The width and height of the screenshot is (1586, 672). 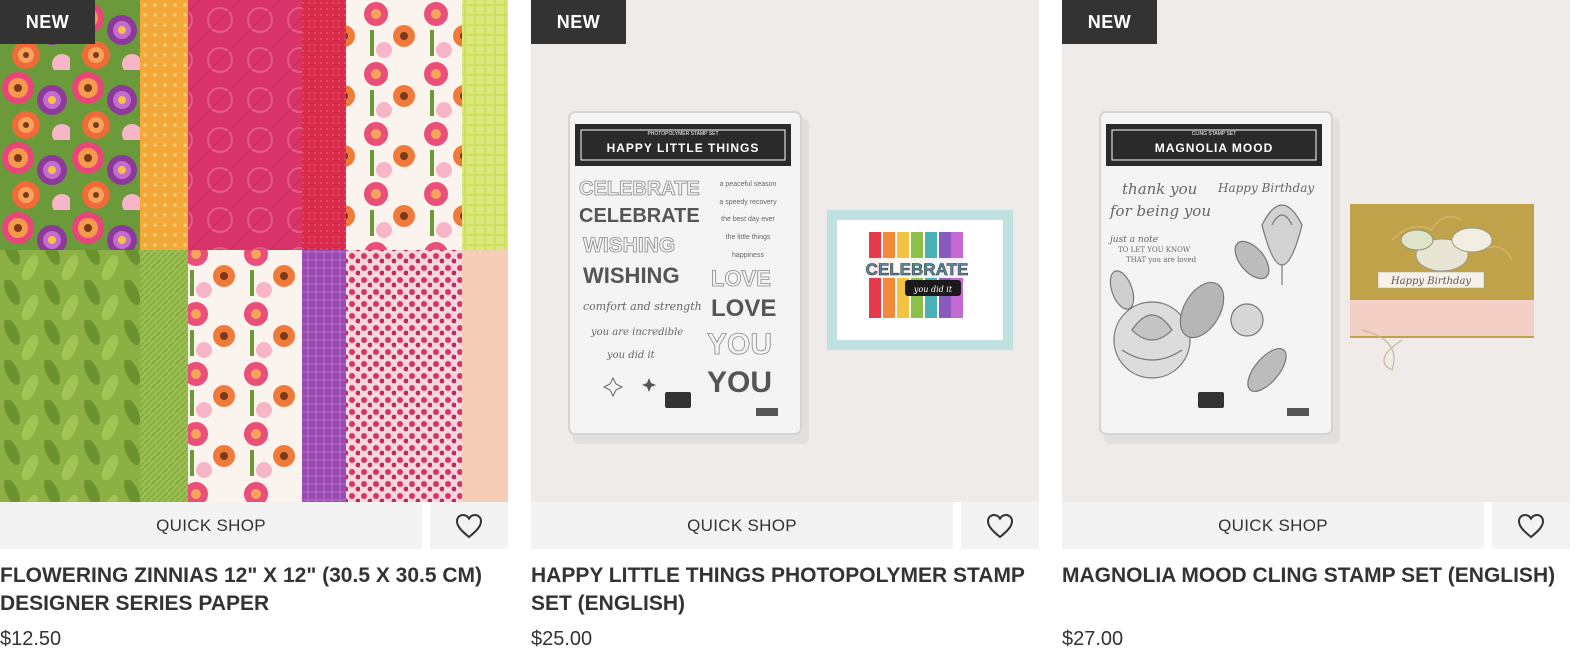 What do you see at coordinates (683, 148) in the screenshot?
I see `package-title: HAPPY LITTLE THINGS` at bounding box center [683, 148].